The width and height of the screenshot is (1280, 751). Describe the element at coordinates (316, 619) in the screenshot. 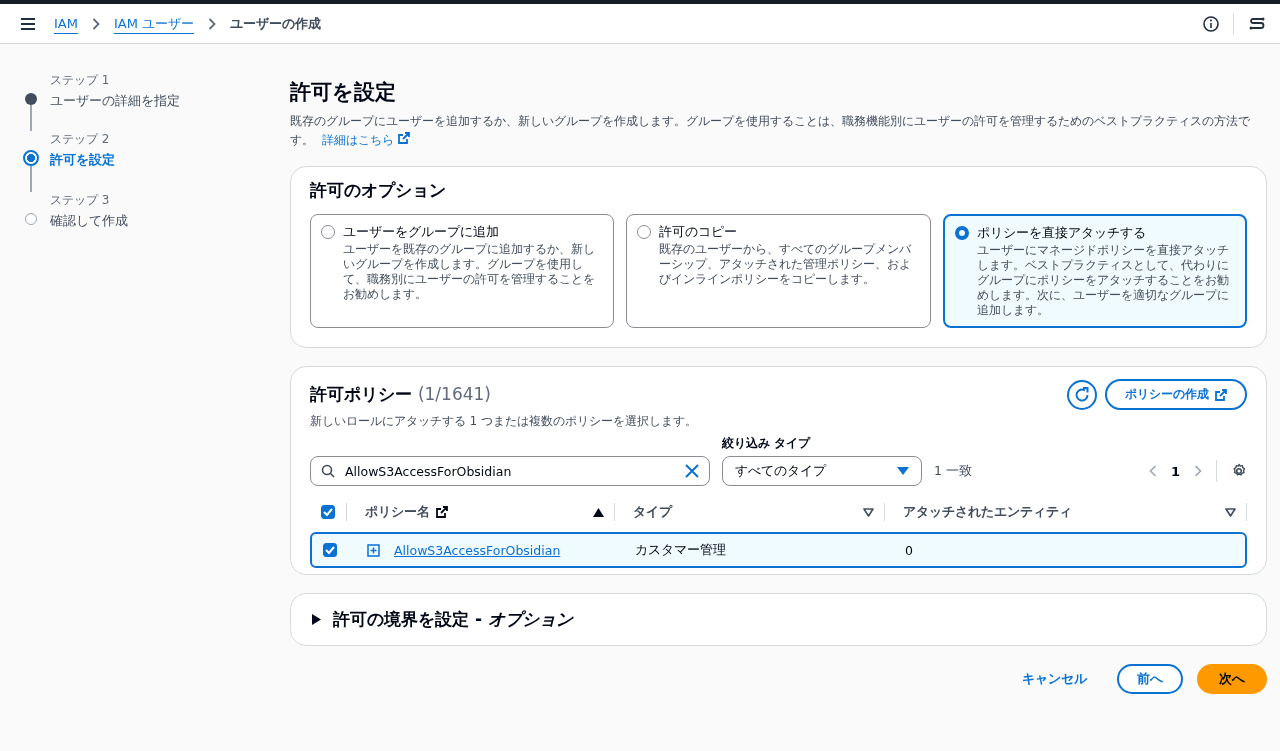

I see `caret-right-icon` at that location.